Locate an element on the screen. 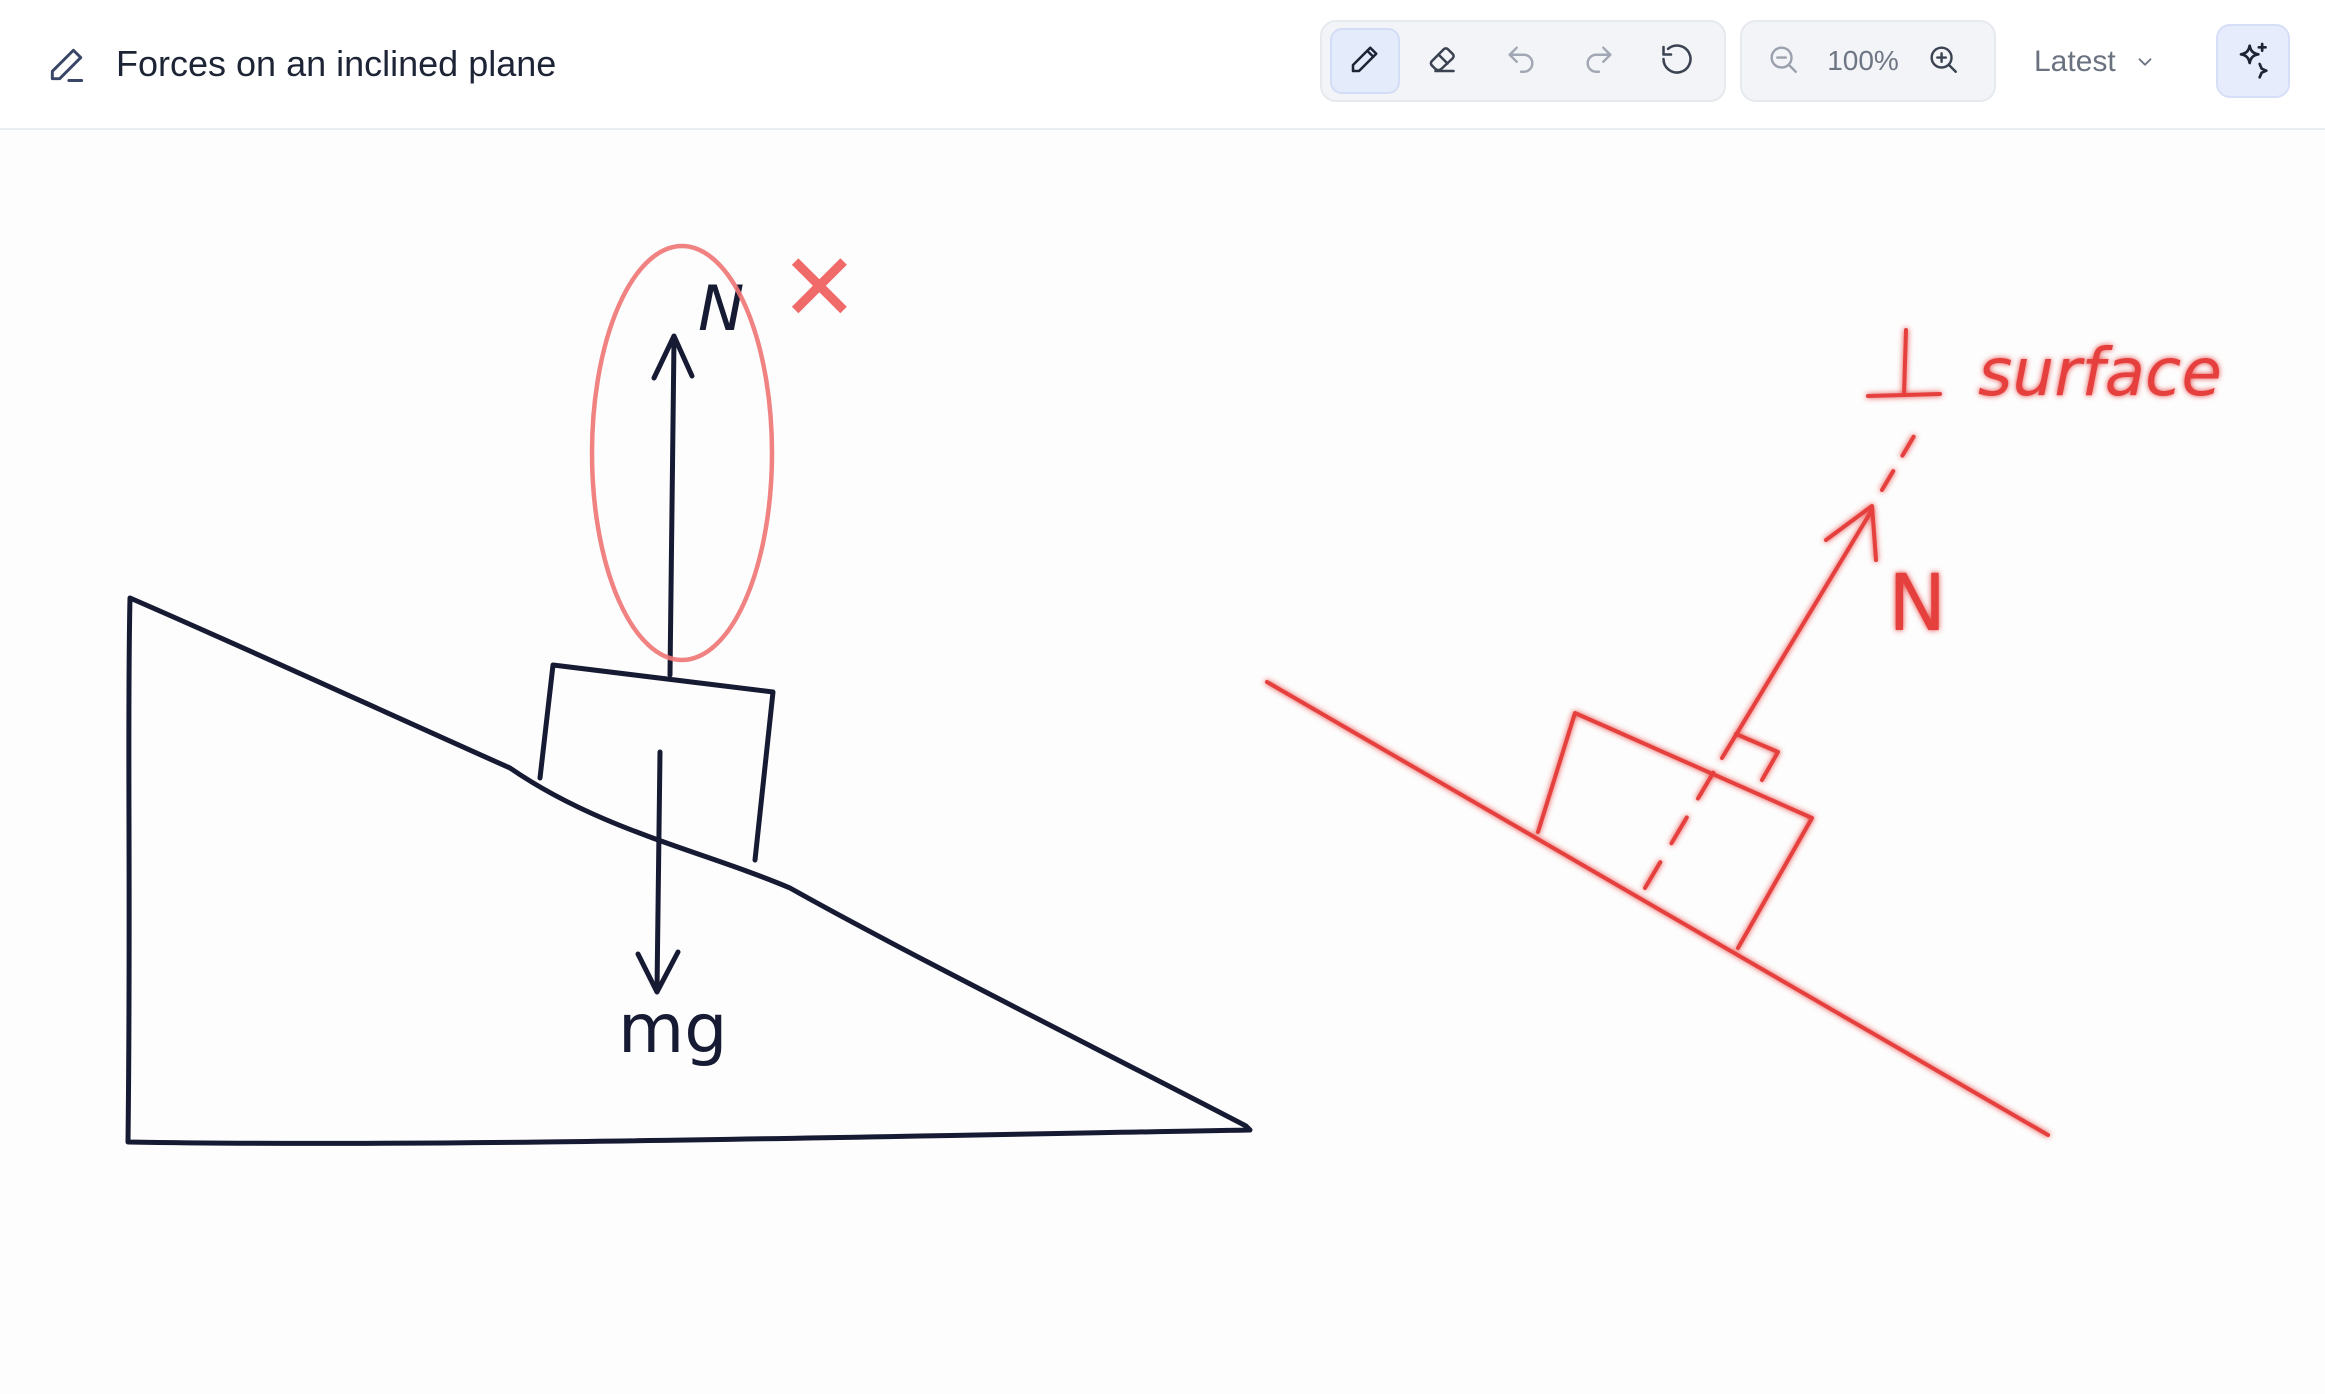 The height and width of the screenshot is (1394, 2325). zoom-out-button is located at coordinates (1783, 61).